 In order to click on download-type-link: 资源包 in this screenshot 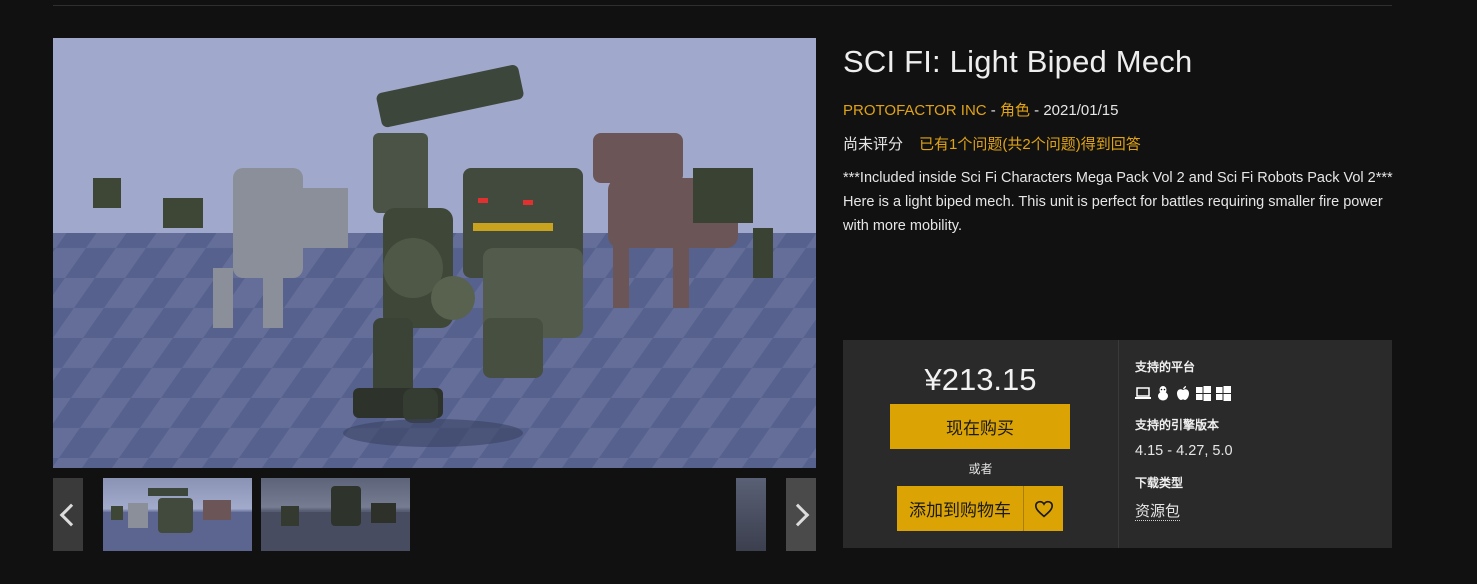, I will do `click(1158, 512)`.